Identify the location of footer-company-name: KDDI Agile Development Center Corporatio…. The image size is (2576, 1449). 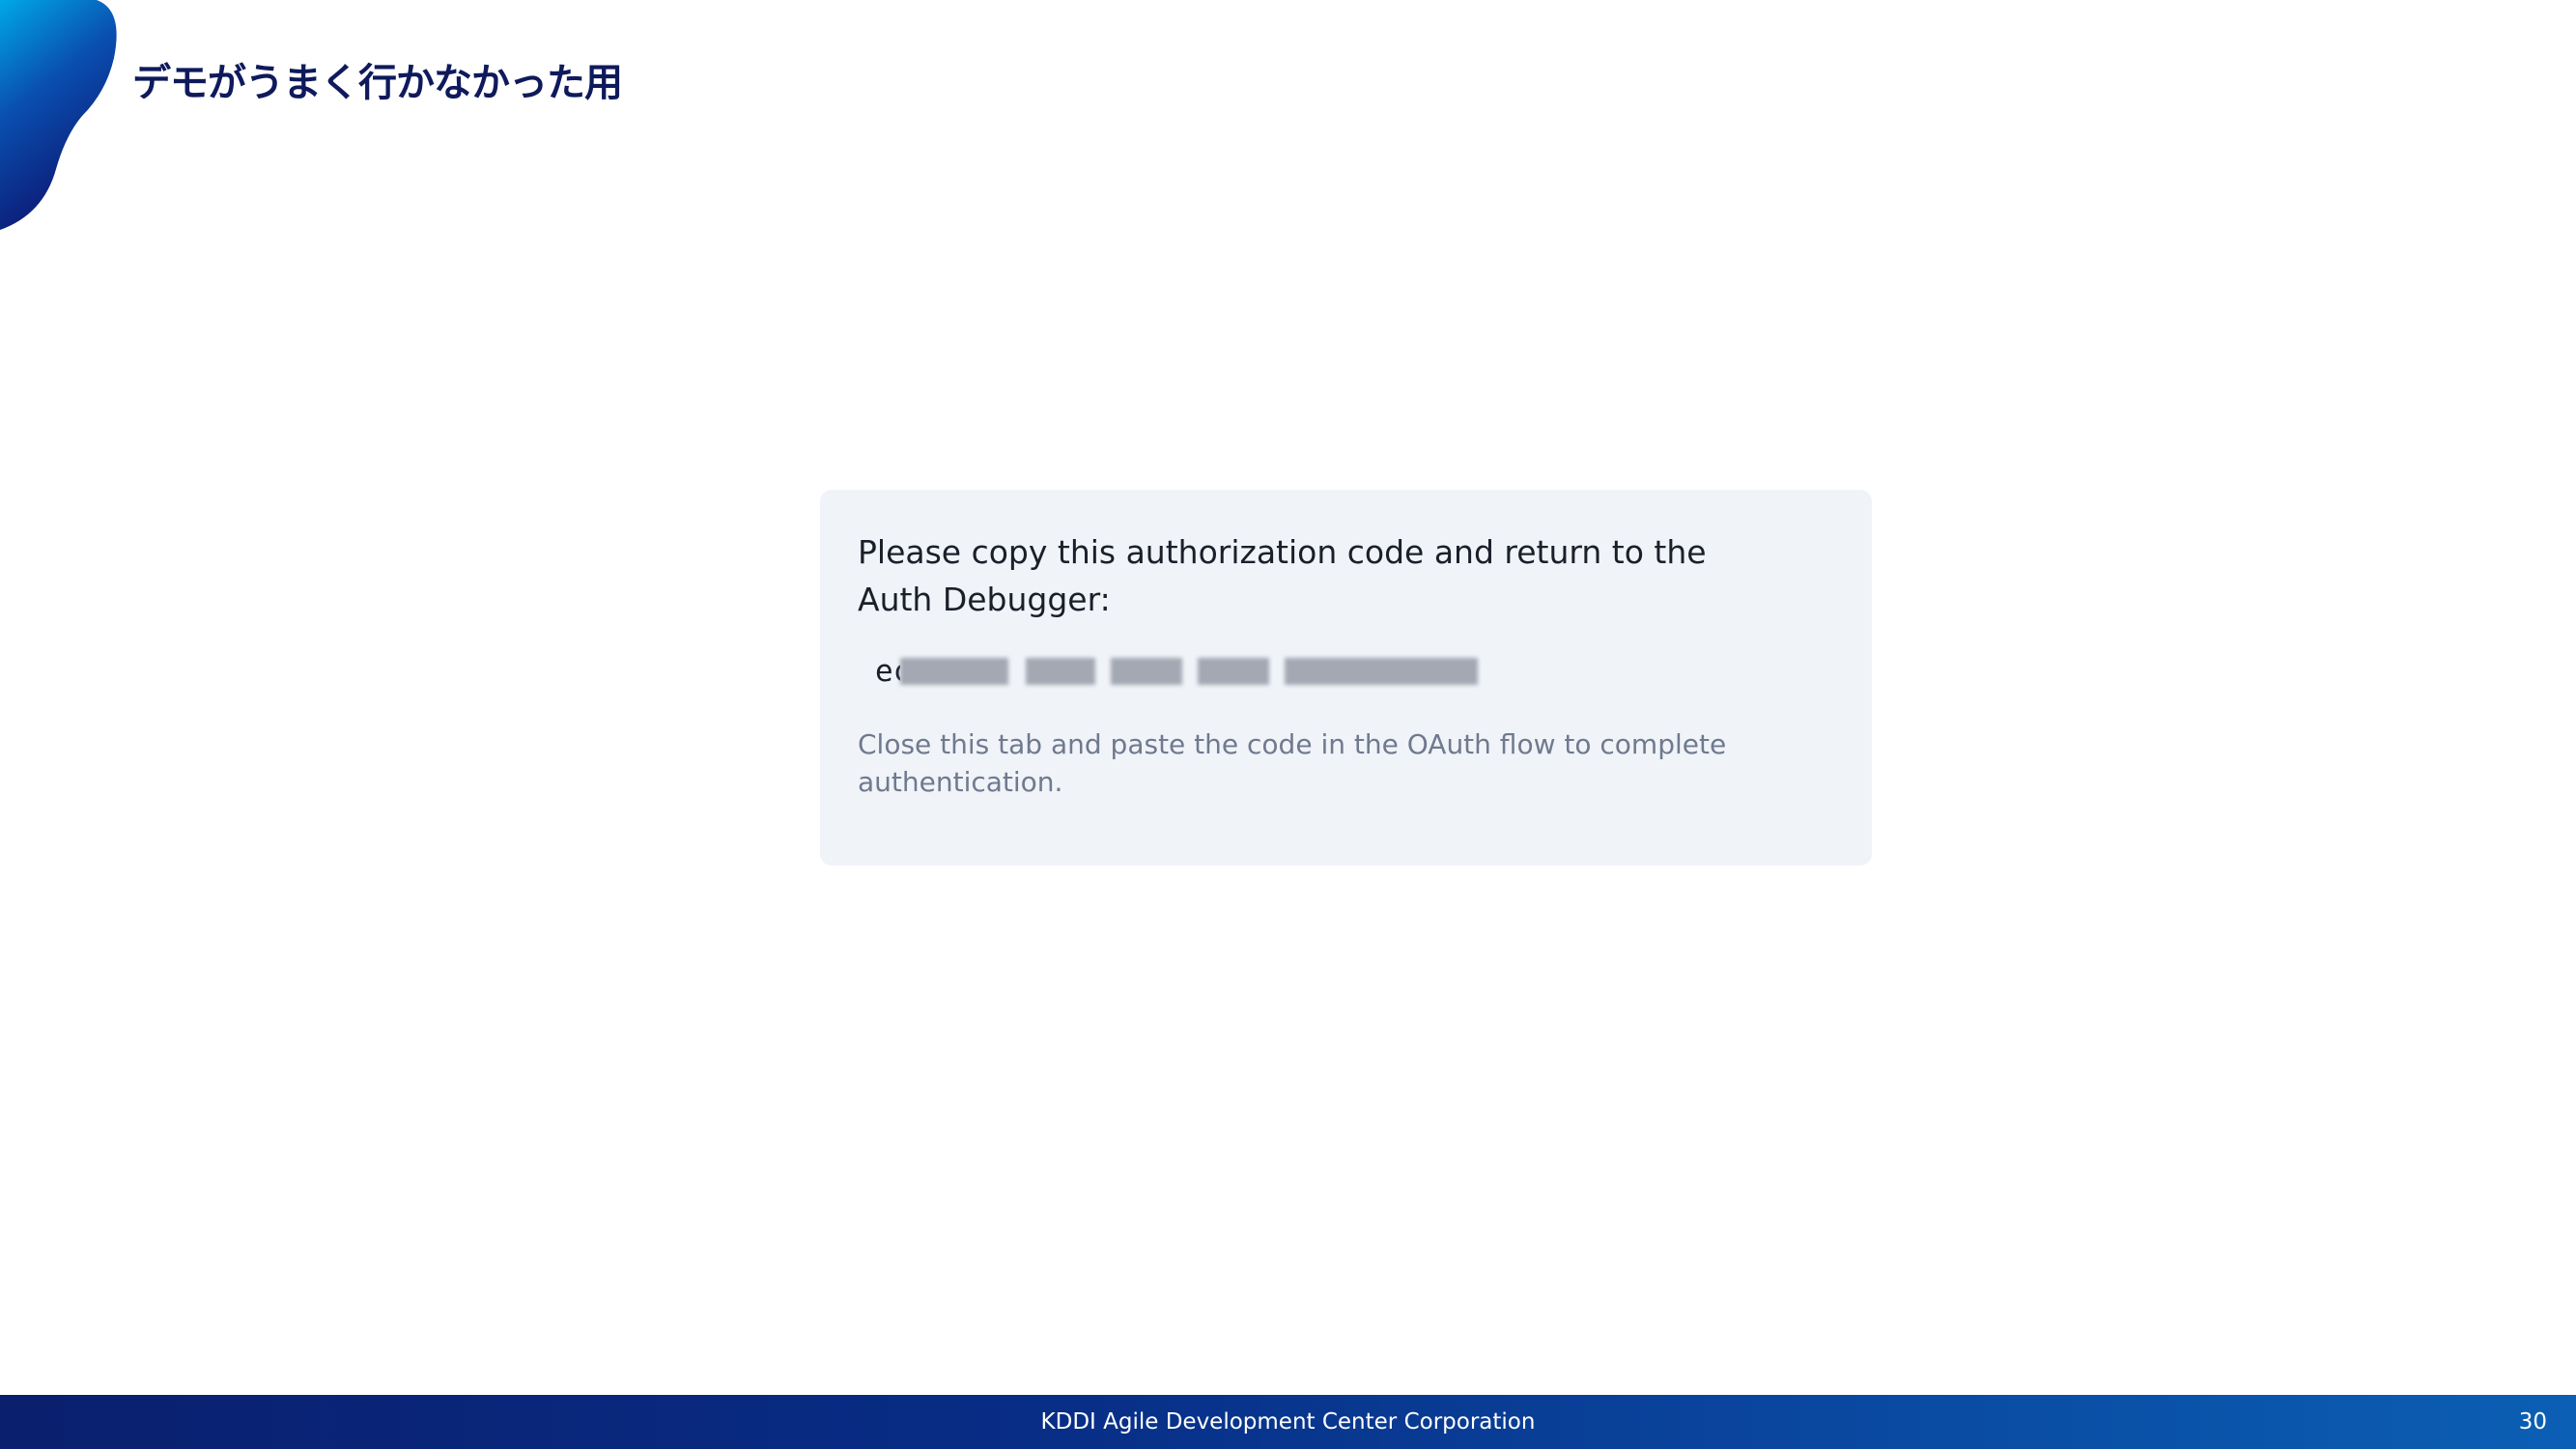
(1288, 1422).